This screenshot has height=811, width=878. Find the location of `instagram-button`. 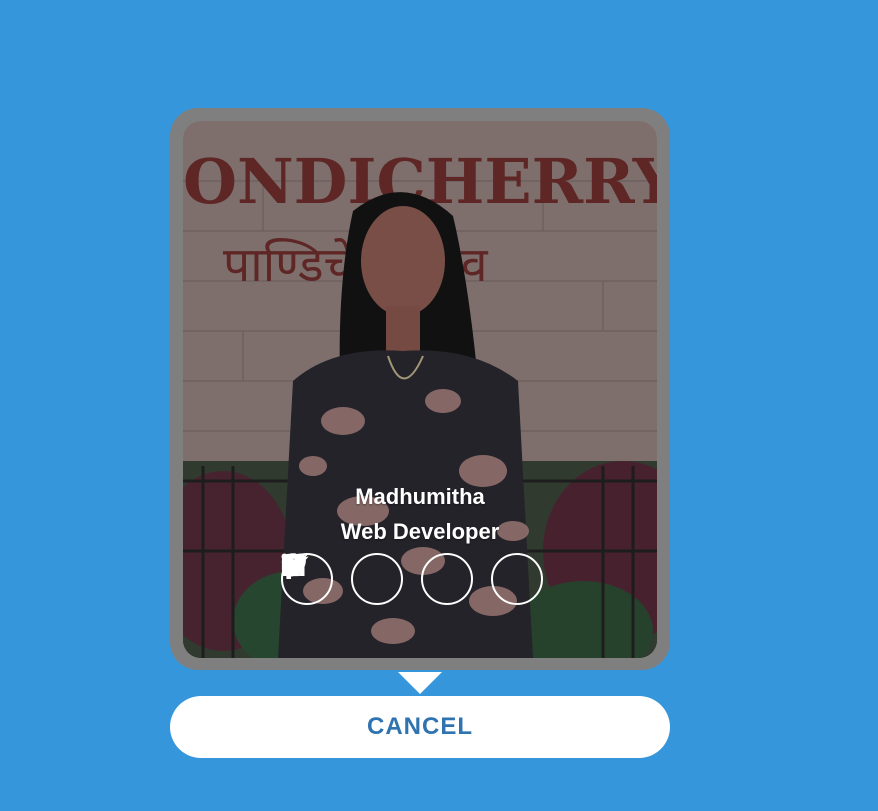

instagram-button is located at coordinates (412, 579).